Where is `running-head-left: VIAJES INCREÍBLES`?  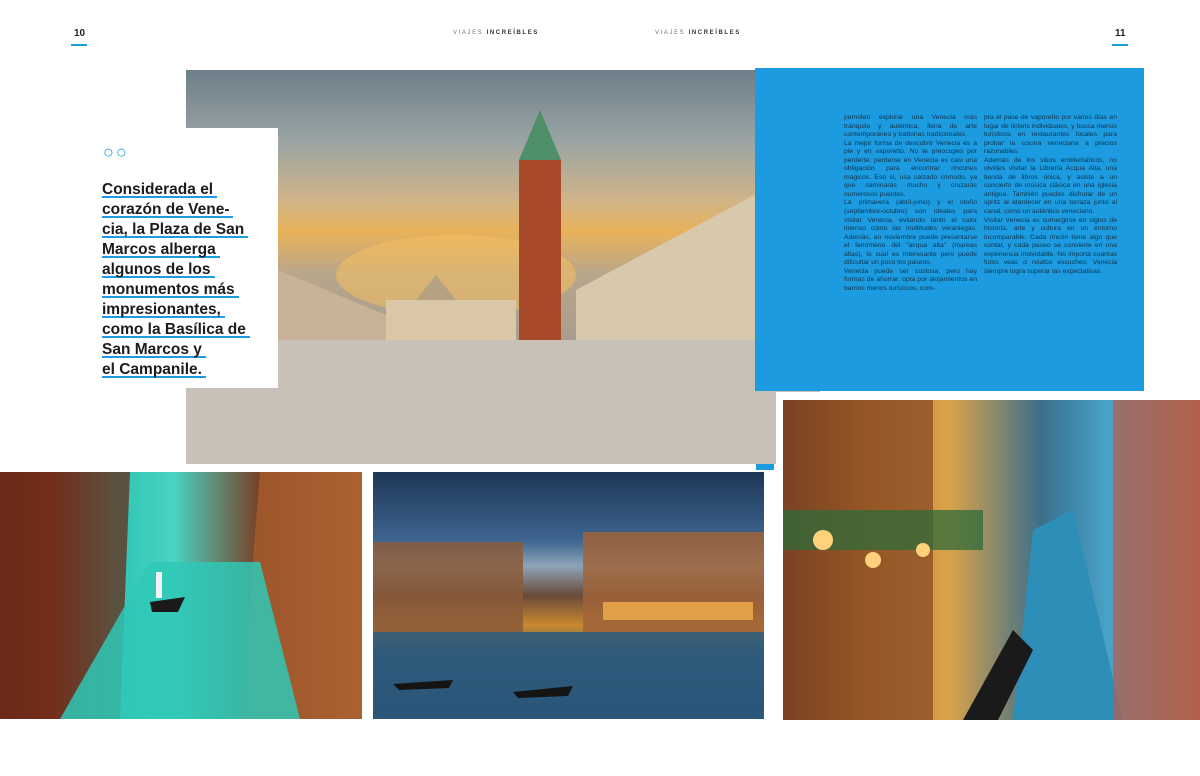
running-head-left: VIAJES INCREÍBLES is located at coordinates (496, 33).